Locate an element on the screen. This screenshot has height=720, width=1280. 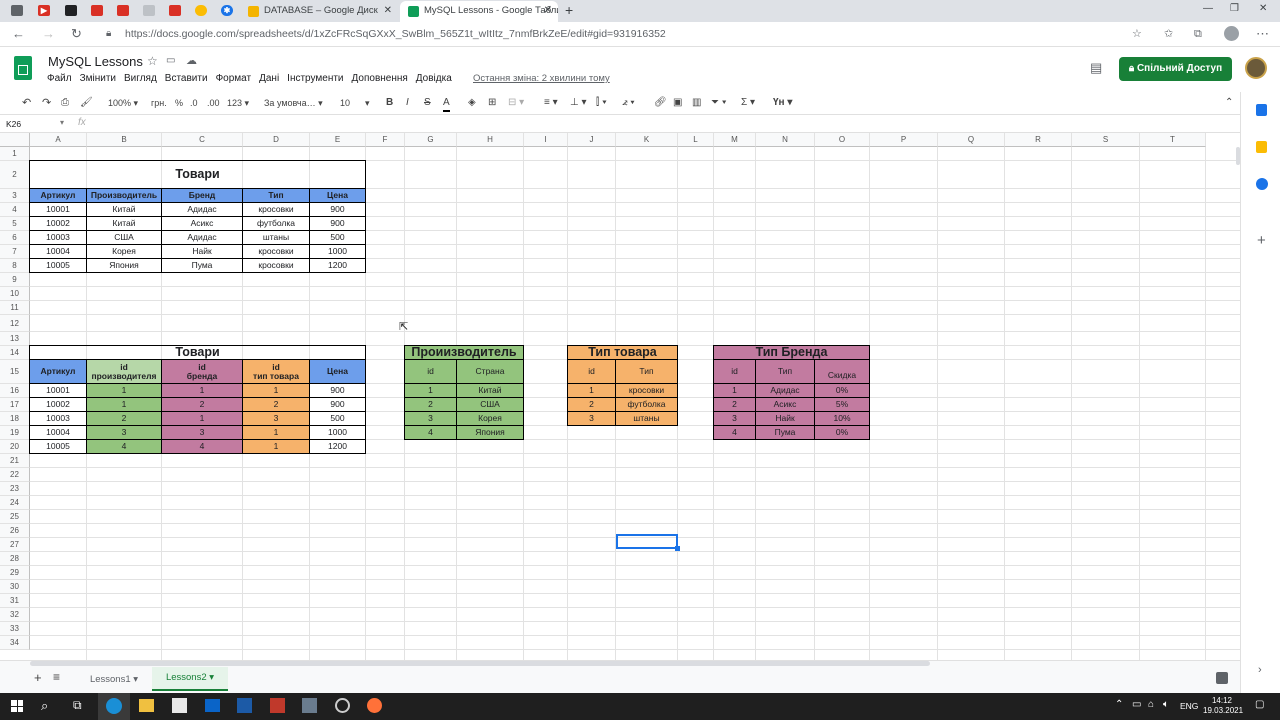
link-icon: 🔗︎ is located at coordinates (660, 103).